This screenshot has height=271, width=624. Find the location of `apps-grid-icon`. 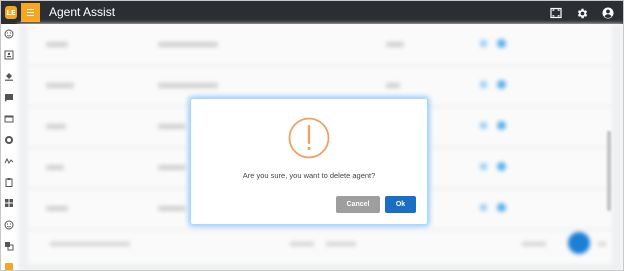

apps-grid-icon is located at coordinates (8, 202).